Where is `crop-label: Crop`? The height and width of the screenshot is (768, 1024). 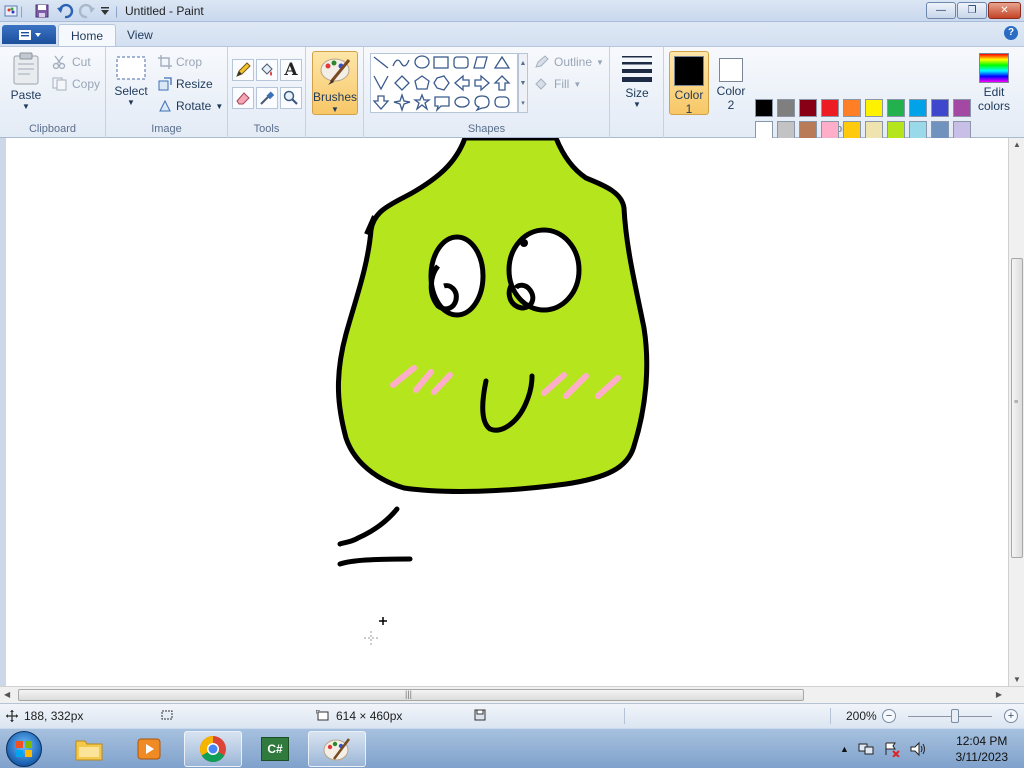
crop-label: Crop is located at coordinates (189, 62).